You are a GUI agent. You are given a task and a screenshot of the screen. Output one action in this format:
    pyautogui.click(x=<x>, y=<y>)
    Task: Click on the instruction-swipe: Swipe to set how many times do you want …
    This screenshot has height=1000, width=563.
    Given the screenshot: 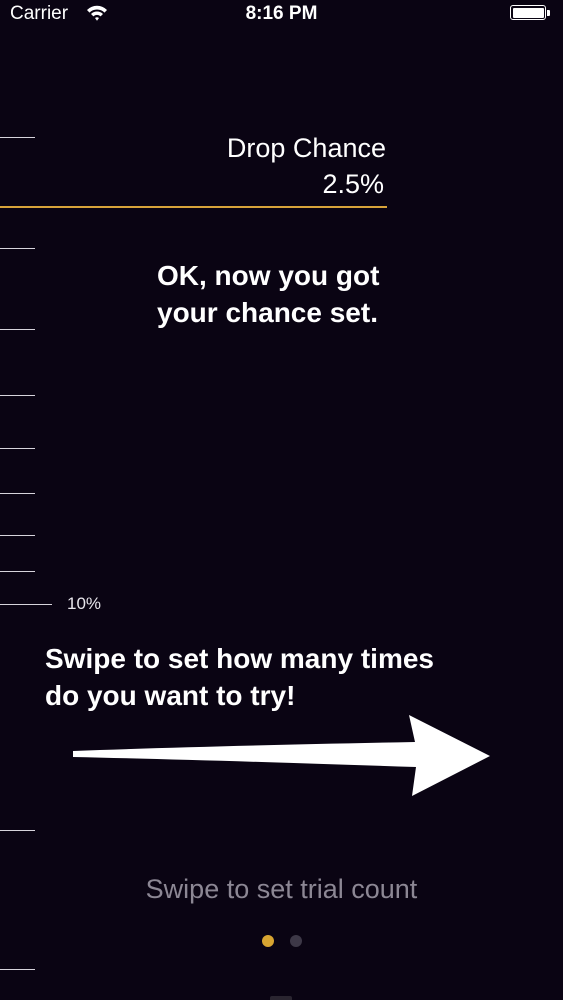 What is the action you would take?
    pyautogui.click(x=295, y=677)
    